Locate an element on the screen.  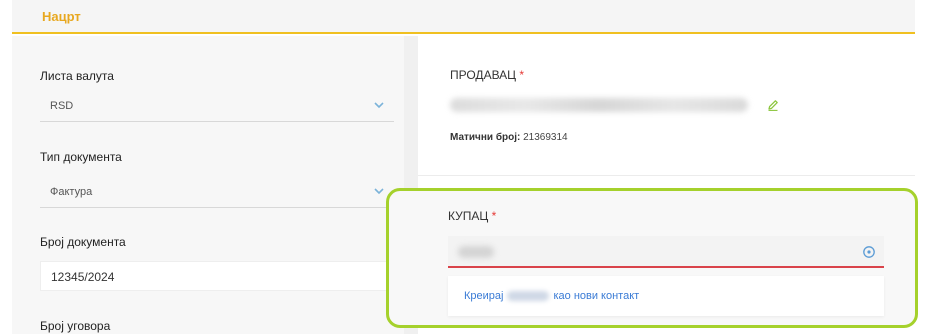
circle-clear-icon is located at coordinates (869, 252).